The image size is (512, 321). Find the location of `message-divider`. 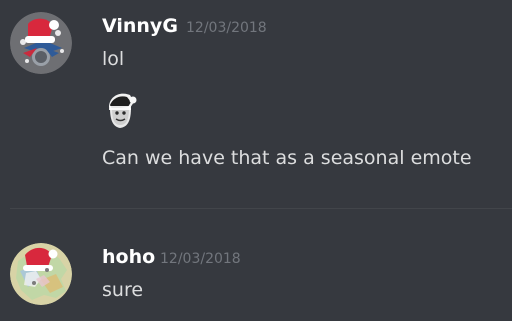

message-divider is located at coordinates (261, 208).